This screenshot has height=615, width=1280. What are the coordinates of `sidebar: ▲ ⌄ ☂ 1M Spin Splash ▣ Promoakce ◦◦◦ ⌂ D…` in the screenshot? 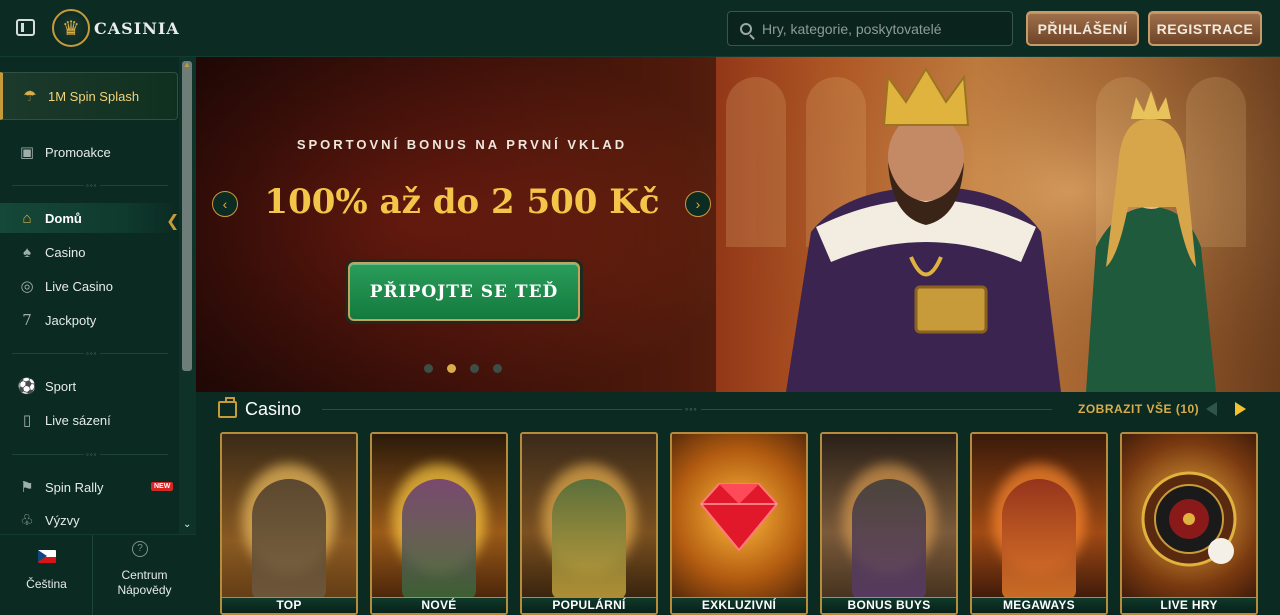 It's located at (98, 336).